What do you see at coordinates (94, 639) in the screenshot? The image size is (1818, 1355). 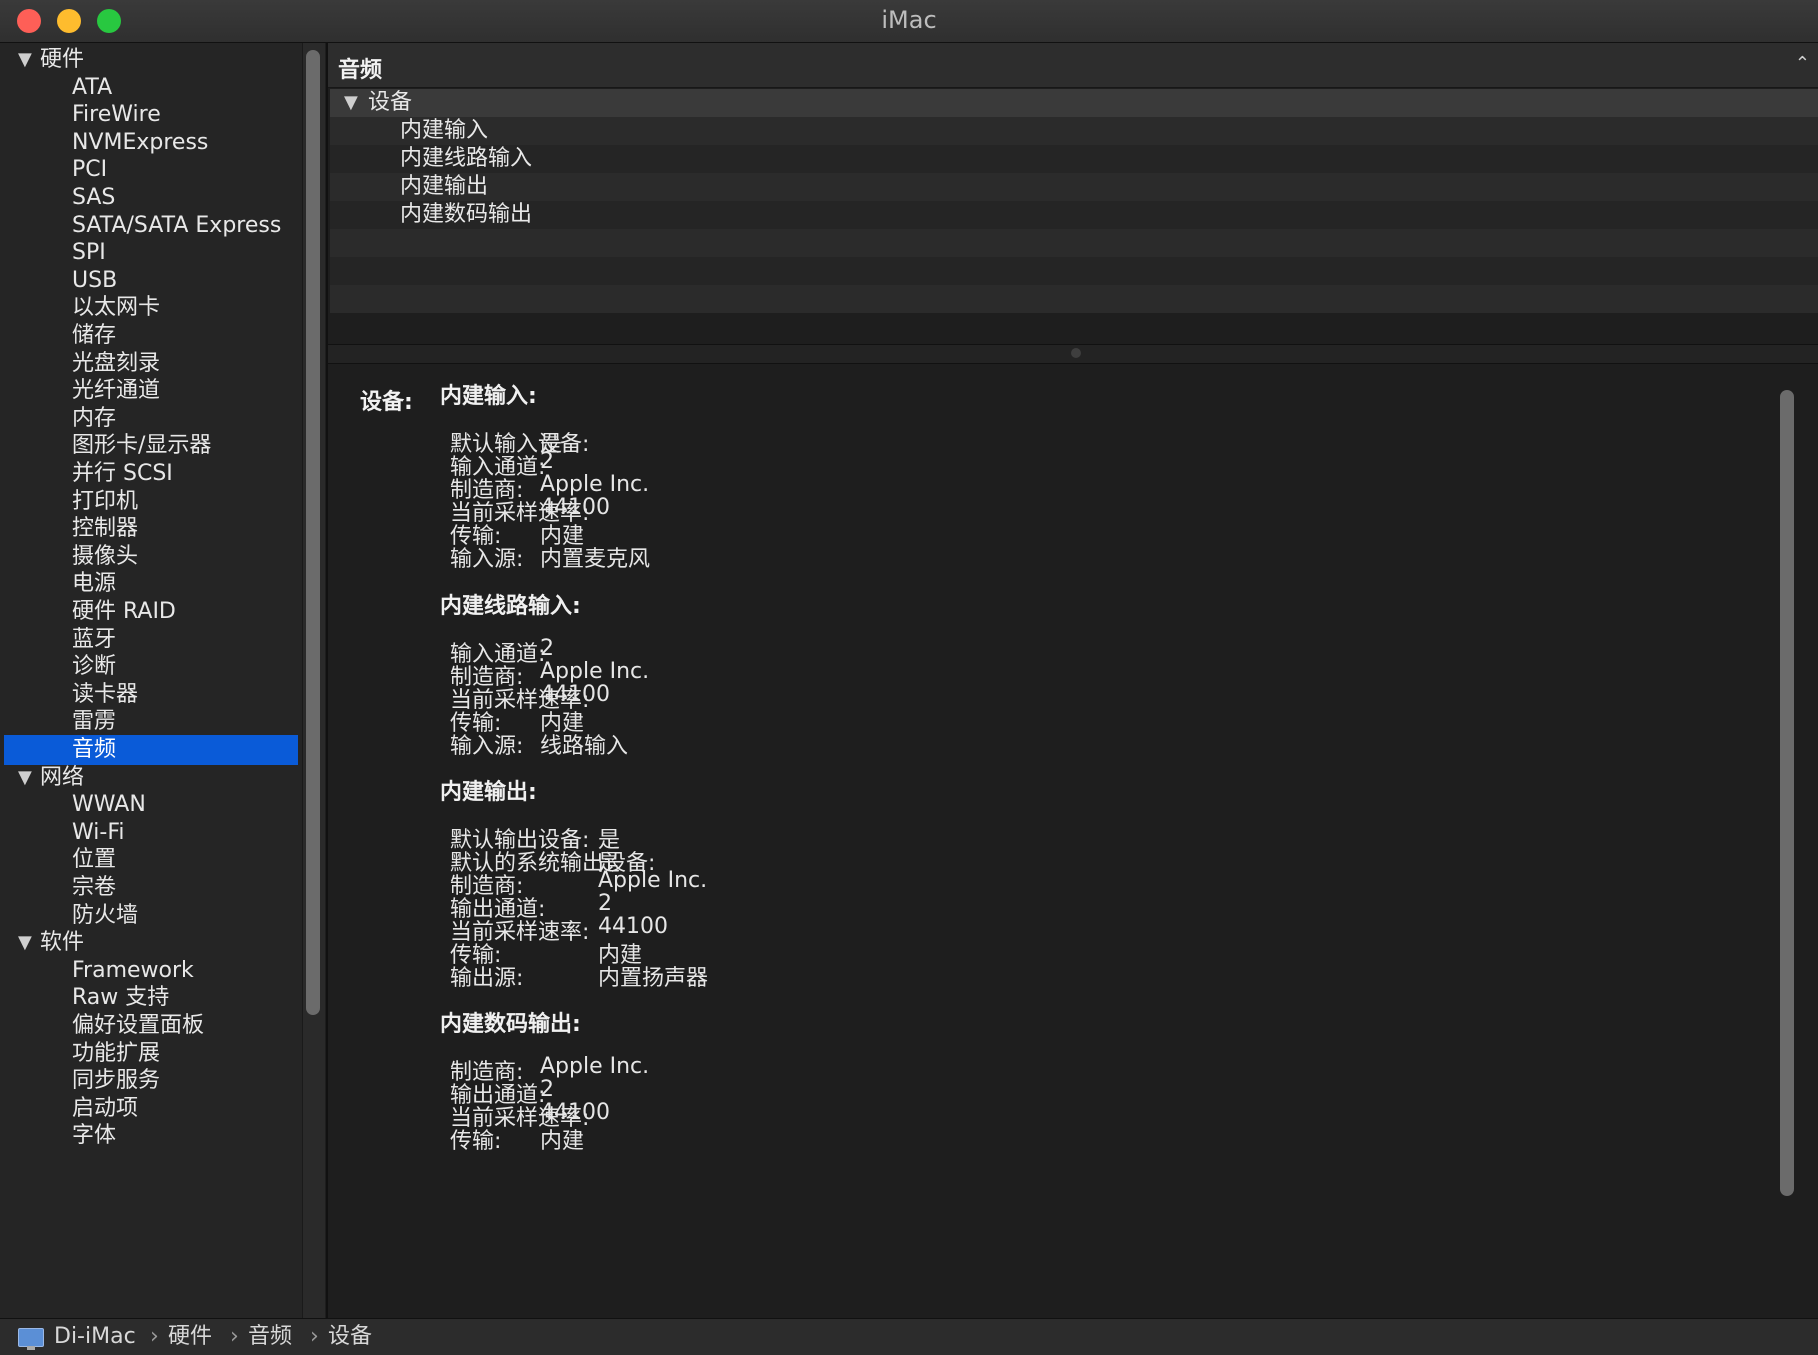 I see `sidebar-item-label: 蓝牙` at bounding box center [94, 639].